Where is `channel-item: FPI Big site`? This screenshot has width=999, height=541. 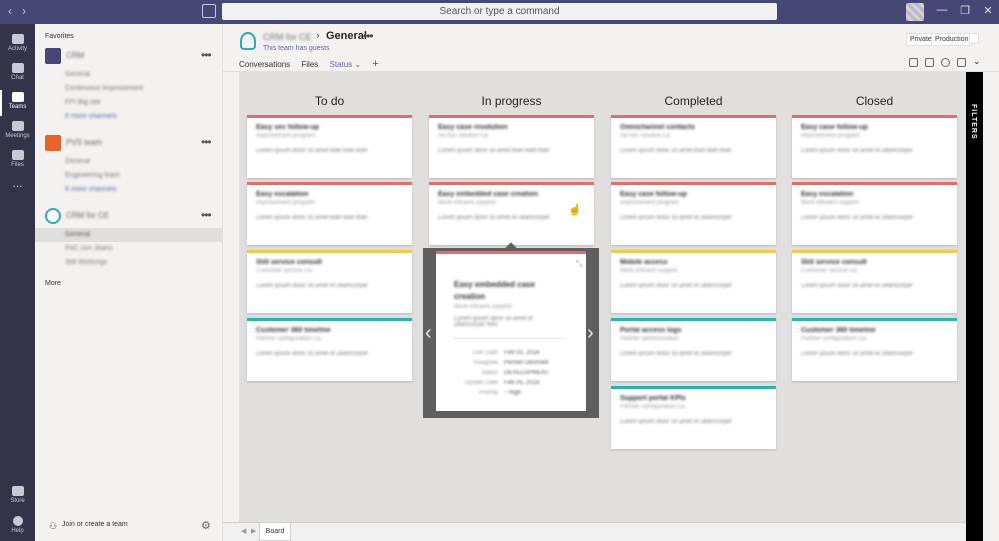
channel-item: FPI Big site is located at coordinates (83, 102).